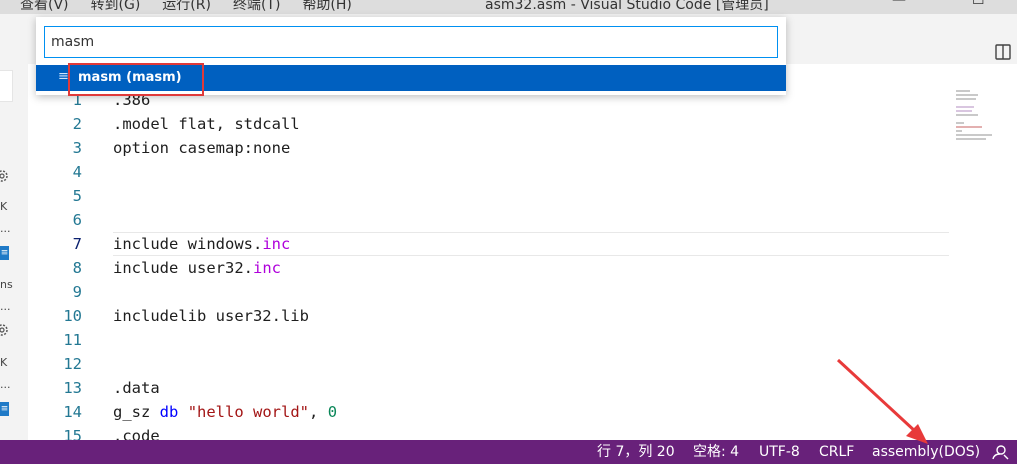  I want to click on line-code: include user32.inc, so click(197, 268).